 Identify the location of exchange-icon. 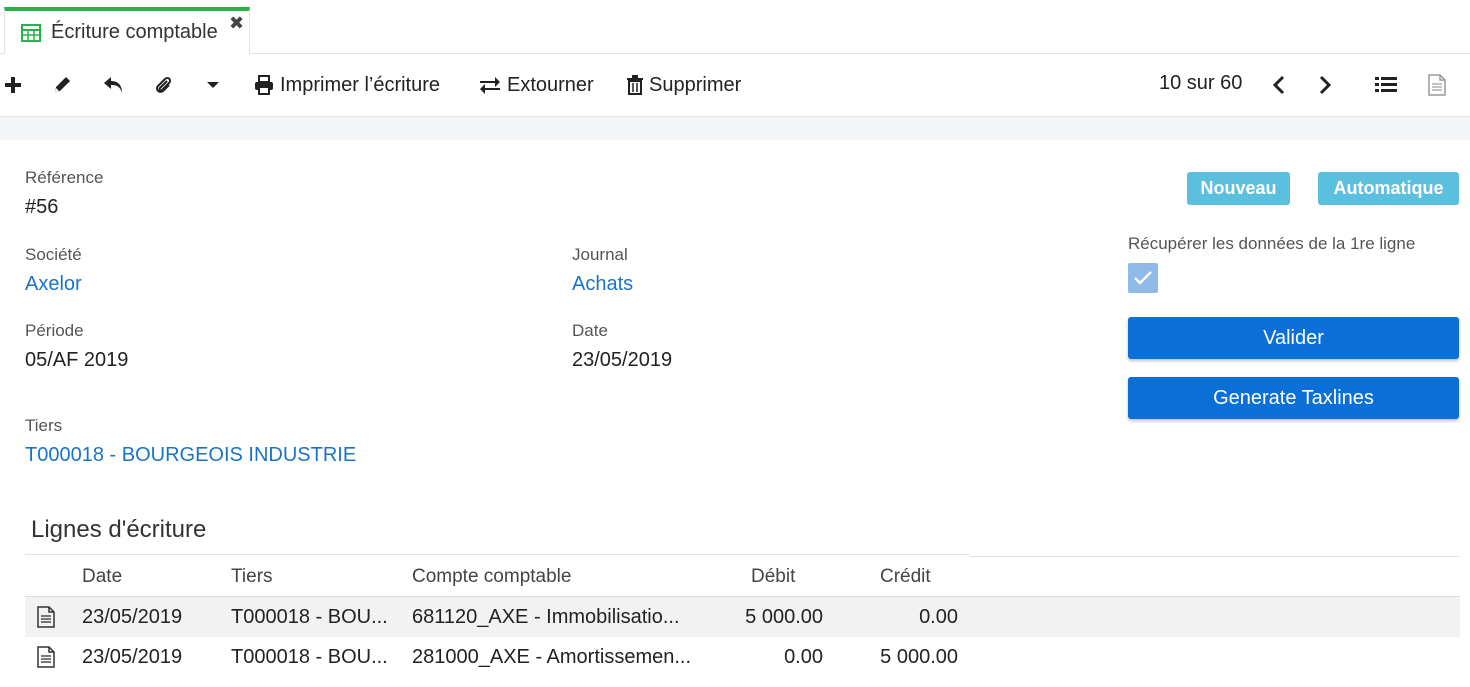
(490, 85).